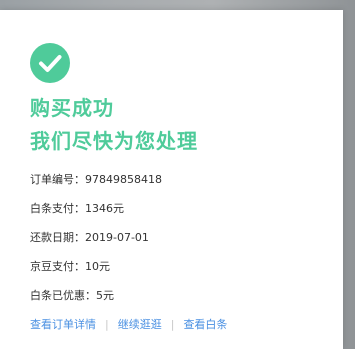 The image size is (355, 349). What do you see at coordinates (72, 108) in the screenshot?
I see `success-title: 购买成功` at bounding box center [72, 108].